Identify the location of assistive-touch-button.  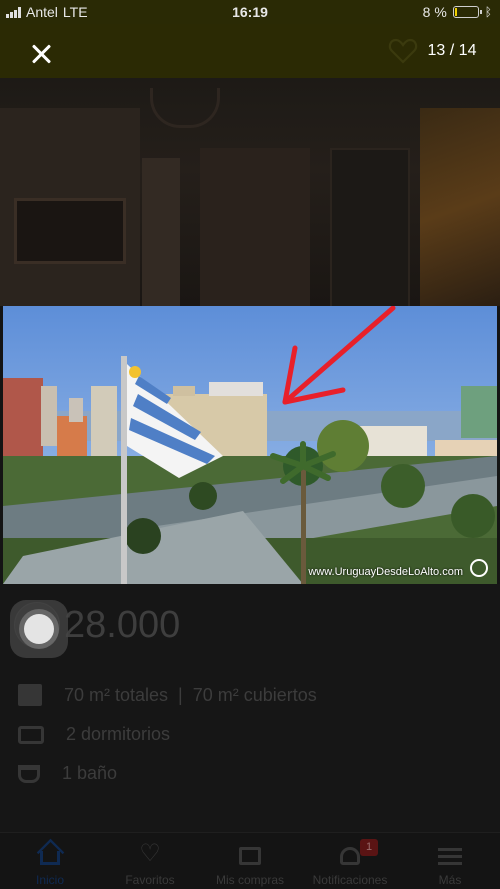
(39, 629).